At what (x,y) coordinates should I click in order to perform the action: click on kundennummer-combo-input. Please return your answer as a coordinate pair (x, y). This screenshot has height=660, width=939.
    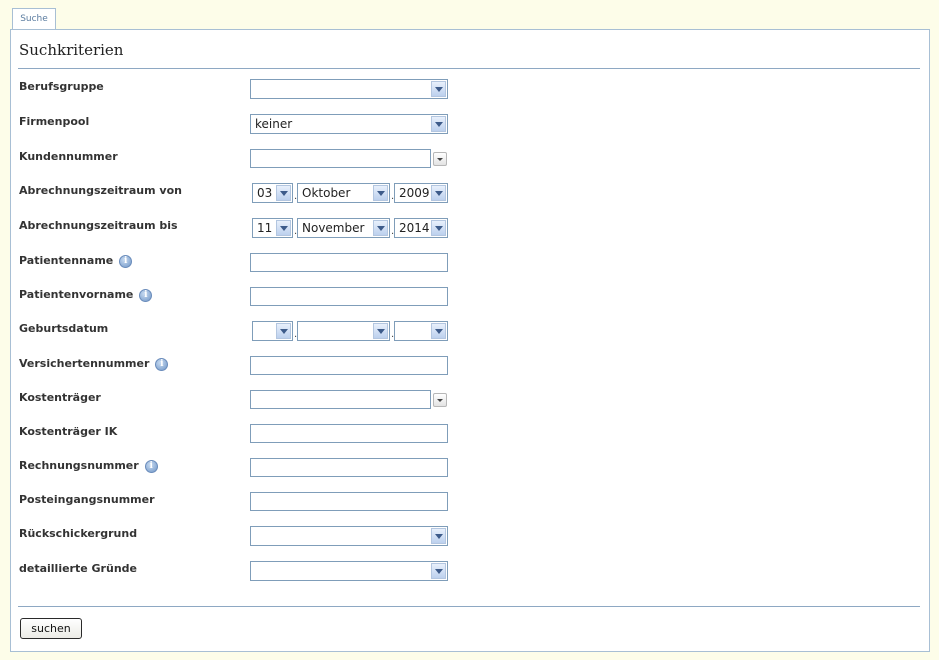
    Looking at the image, I should click on (340, 158).